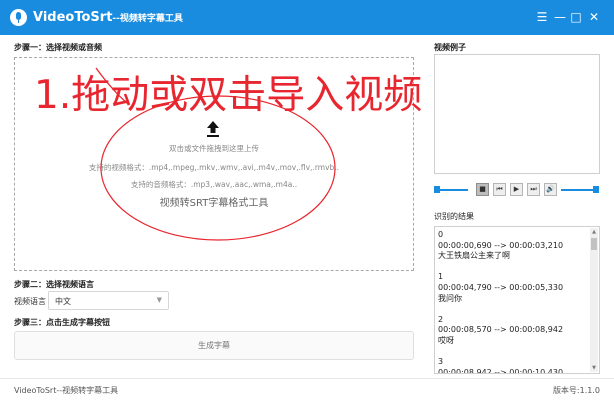 This screenshot has height=400, width=614. What do you see at coordinates (66, 390) in the screenshot?
I see `footer-app-name: VideoToSrt--视频转字幕工具` at bounding box center [66, 390].